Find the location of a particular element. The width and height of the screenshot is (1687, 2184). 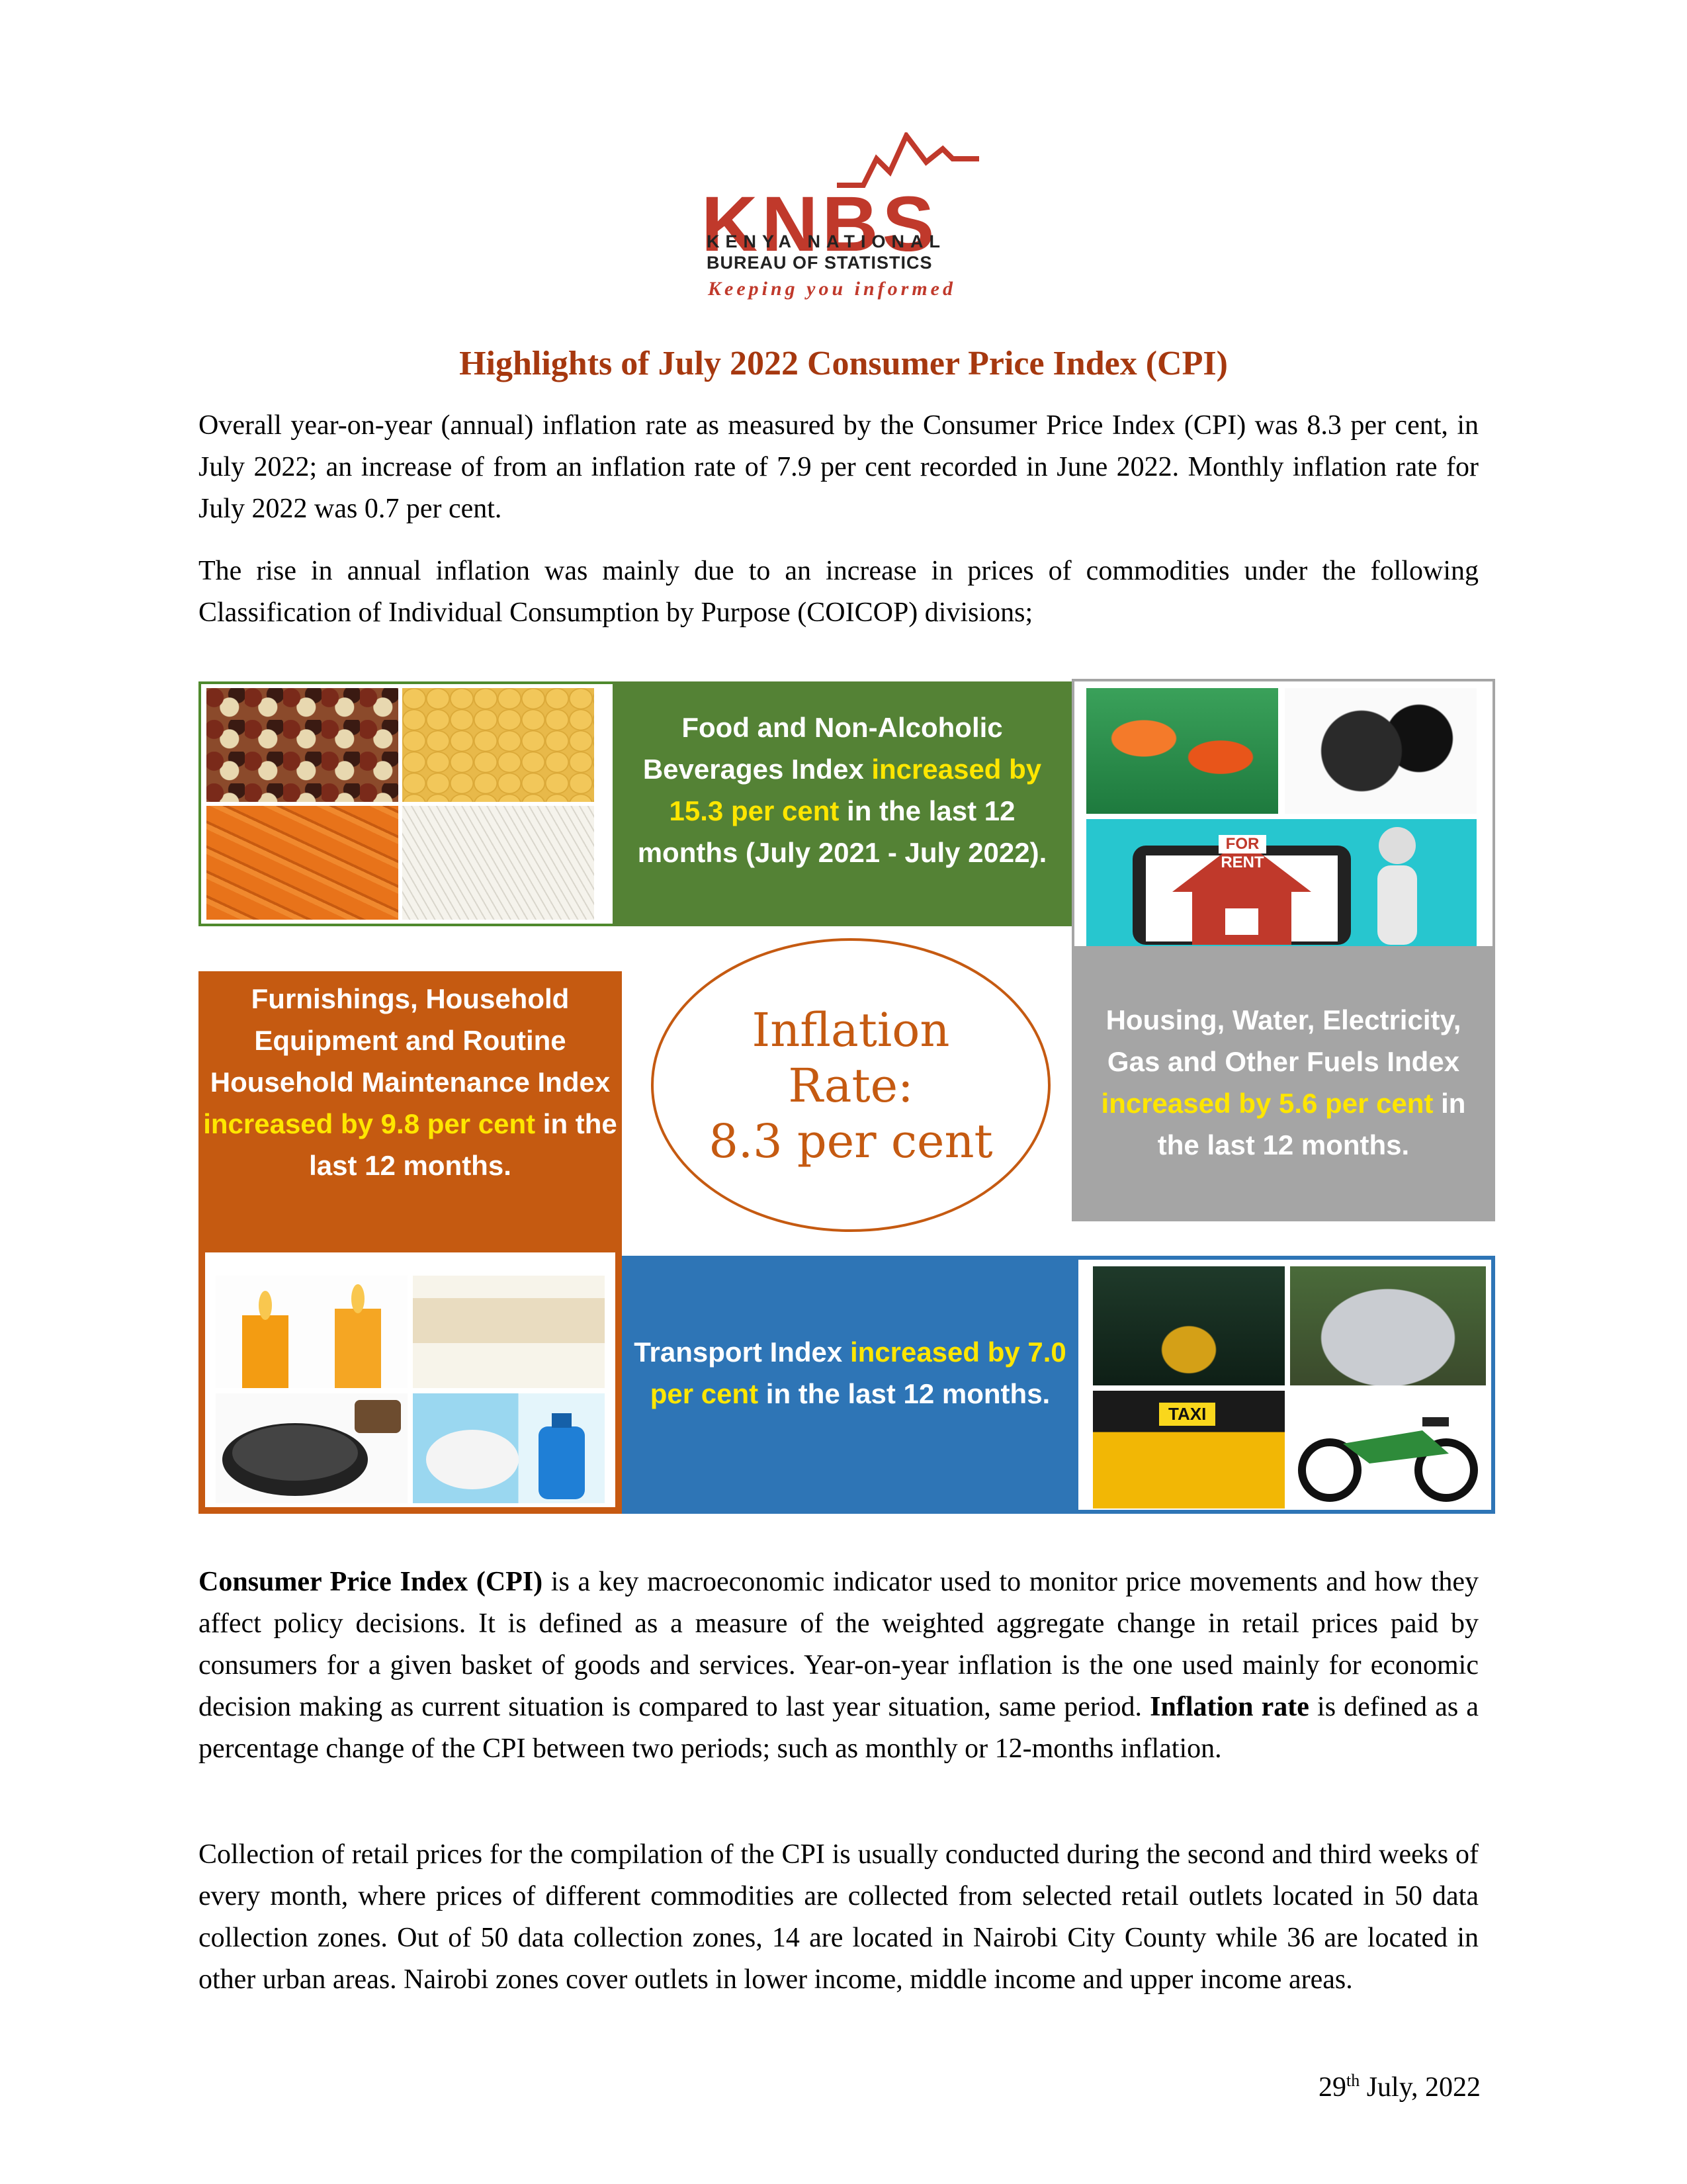

logo-line-1: KENYA NATIONAL is located at coordinates (827, 242).